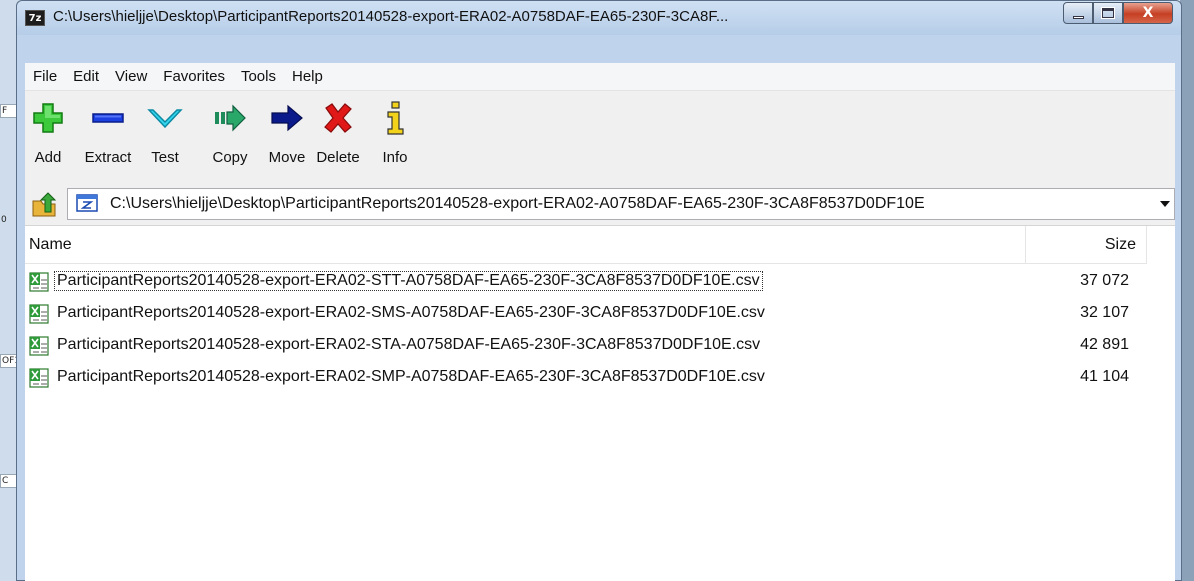 This screenshot has width=1194, height=581. What do you see at coordinates (108, 118) in the screenshot?
I see `blue-minus-icon` at bounding box center [108, 118].